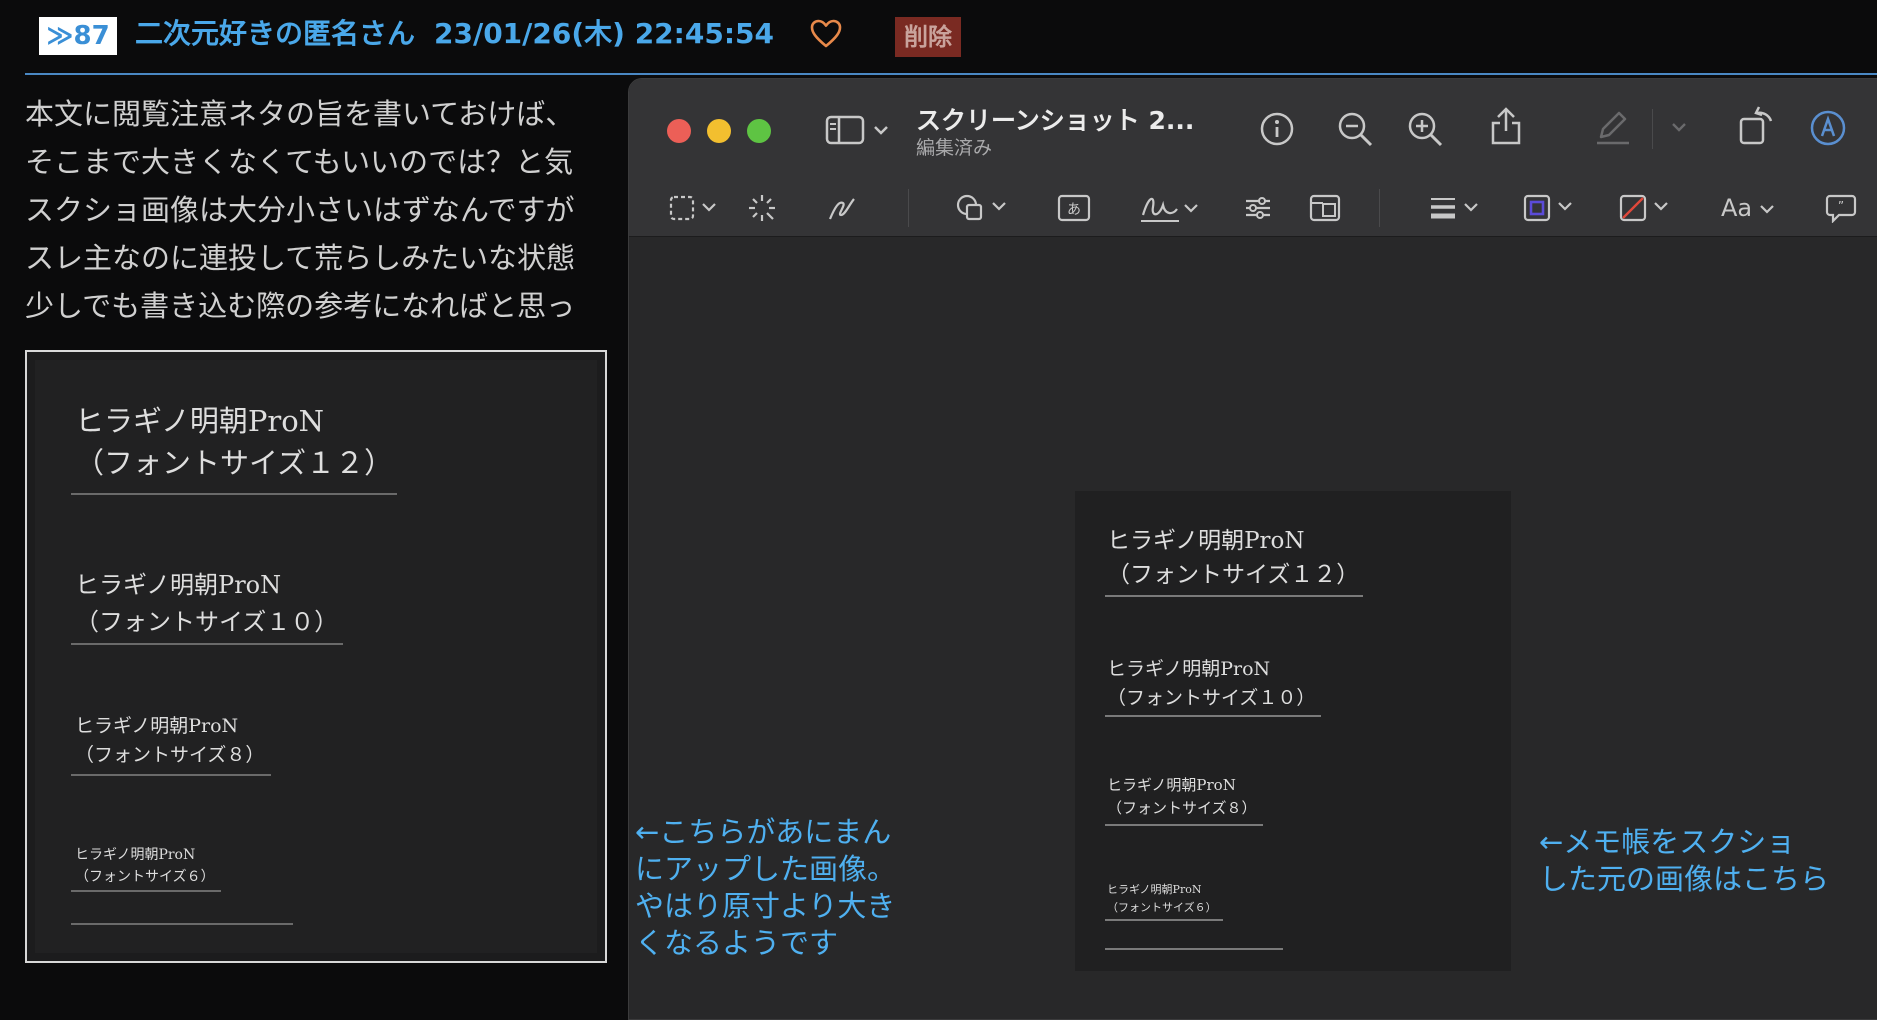 Image resolution: width=1877 pixels, height=1020 pixels. Describe the element at coordinates (679, 131) in the screenshot. I see `close-window-button` at that location.